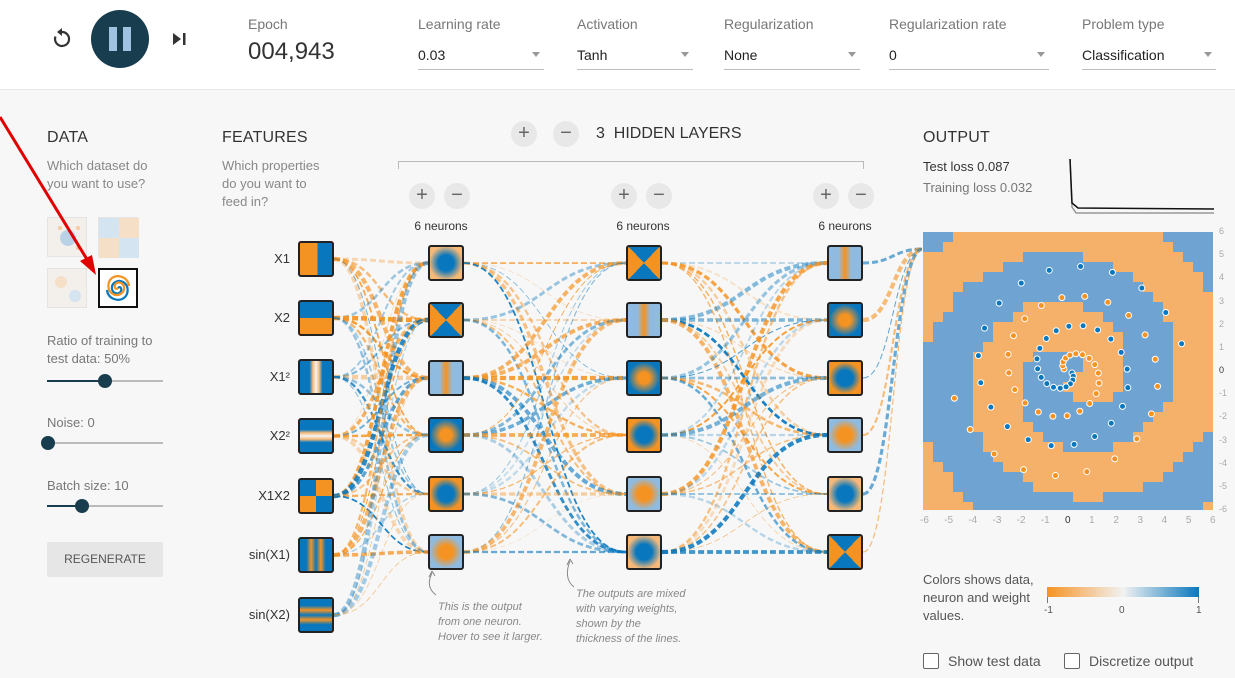  What do you see at coordinates (120, 39) in the screenshot?
I see `pause-button` at bounding box center [120, 39].